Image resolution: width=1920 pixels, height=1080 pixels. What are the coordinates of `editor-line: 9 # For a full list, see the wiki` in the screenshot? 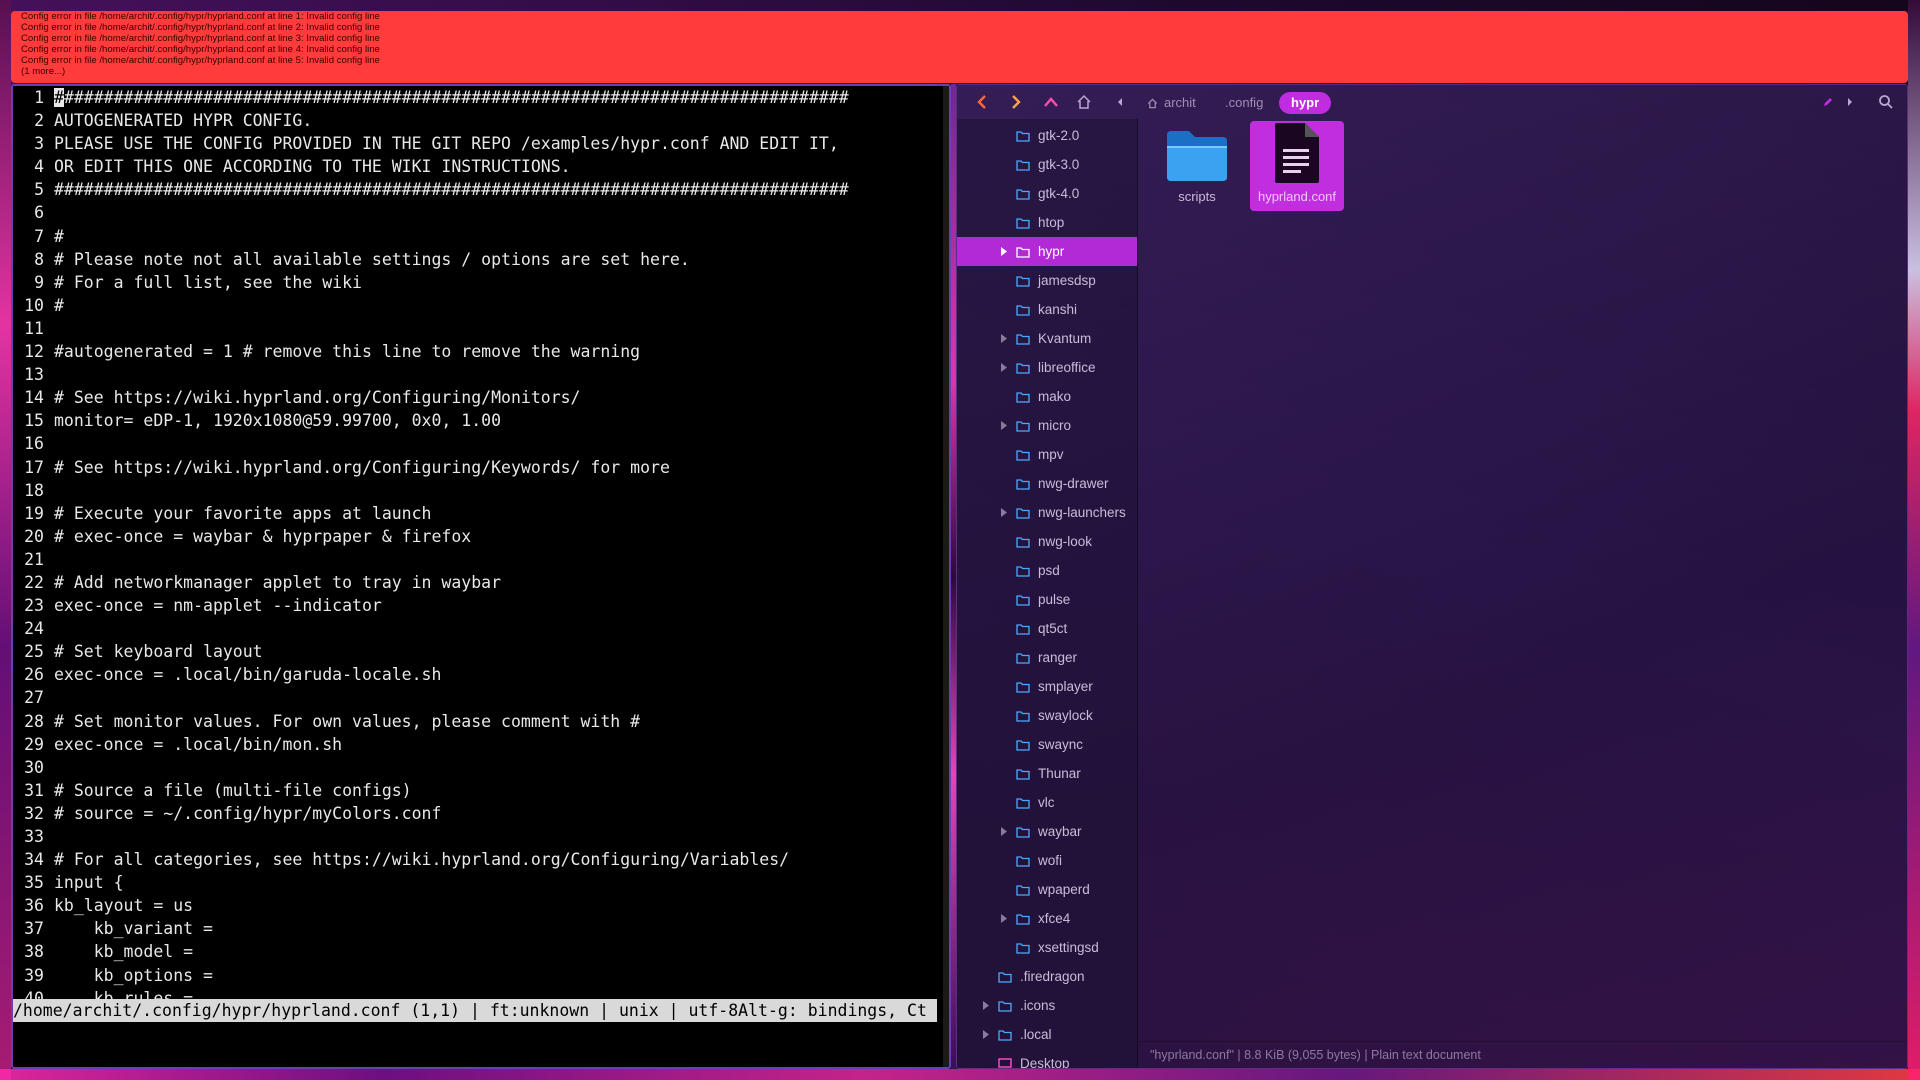 It's located at (481, 282).